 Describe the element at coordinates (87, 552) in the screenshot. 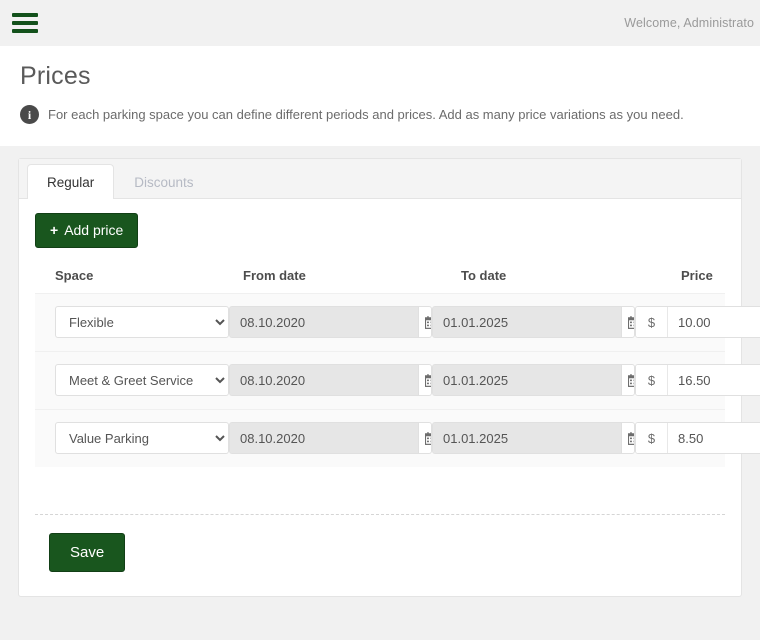

I see `save-button: Save` at that location.